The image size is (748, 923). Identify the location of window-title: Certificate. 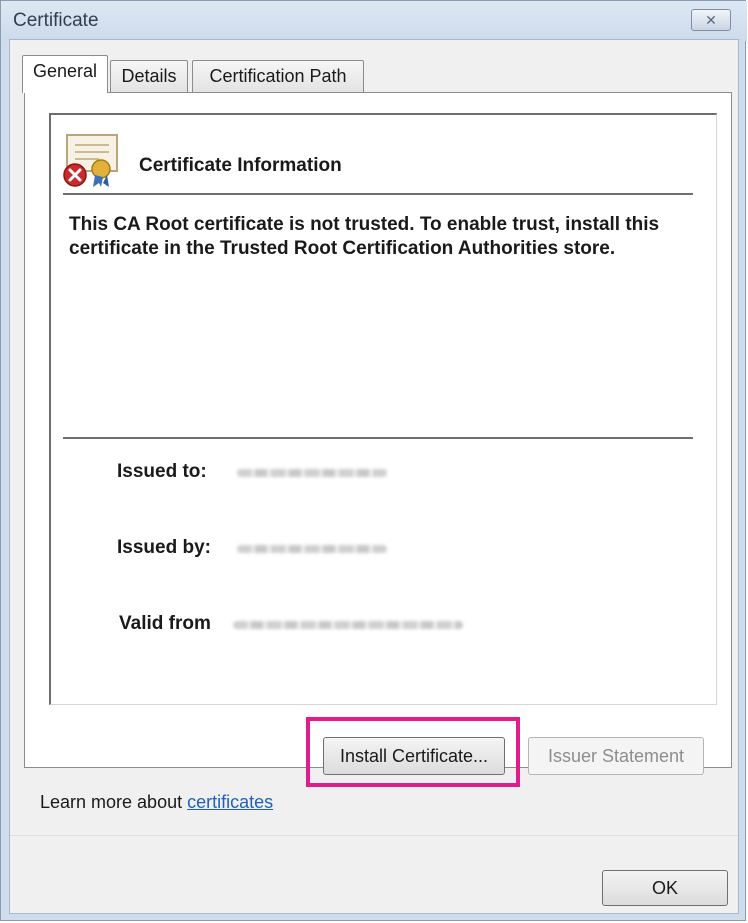
(56, 20).